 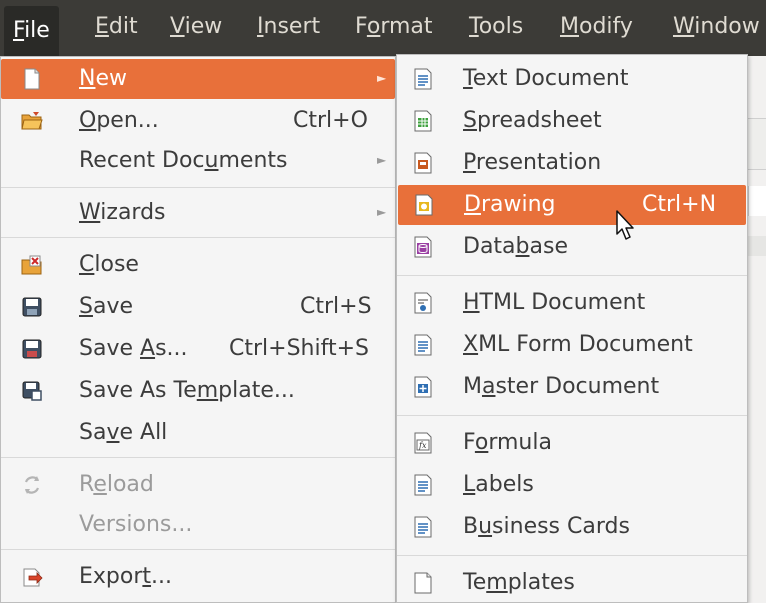 What do you see at coordinates (679, 204) in the screenshot?
I see `shortcut-label: Ctrl+N` at bounding box center [679, 204].